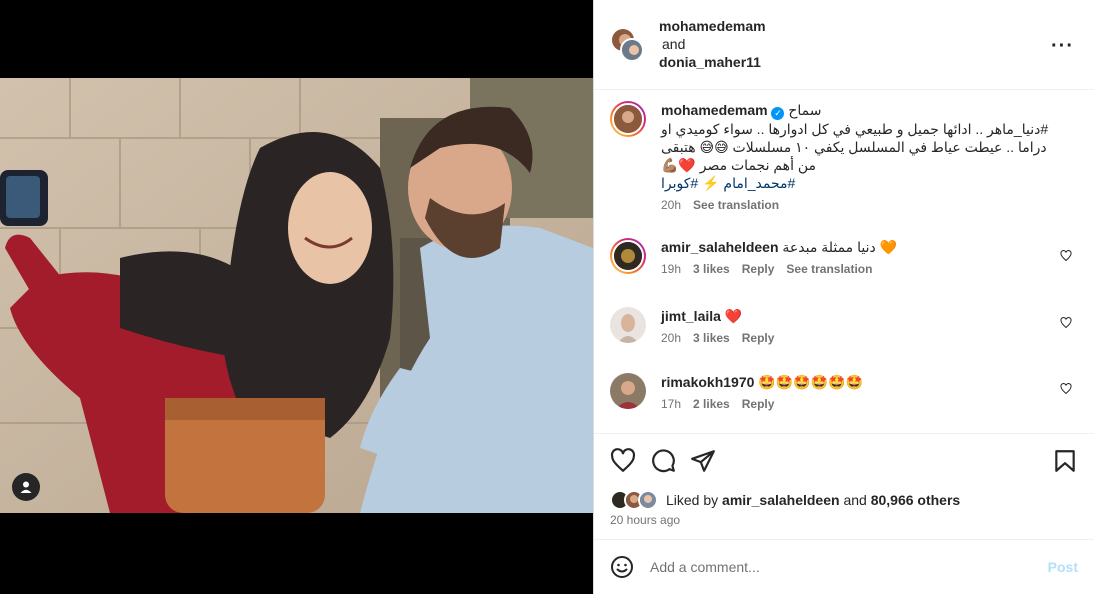 Image resolution: width=1094 pixels, height=594 pixels. I want to click on comment-meta: 19h 3 likes Reply See translation, so click(866, 269).